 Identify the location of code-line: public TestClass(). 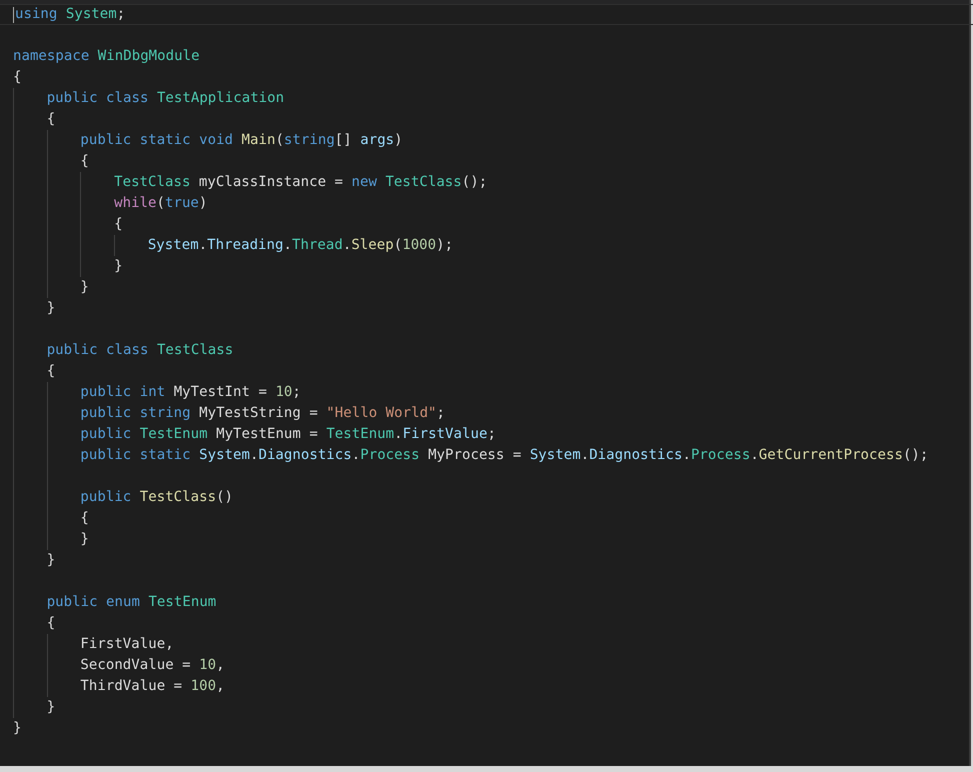
(157, 497).